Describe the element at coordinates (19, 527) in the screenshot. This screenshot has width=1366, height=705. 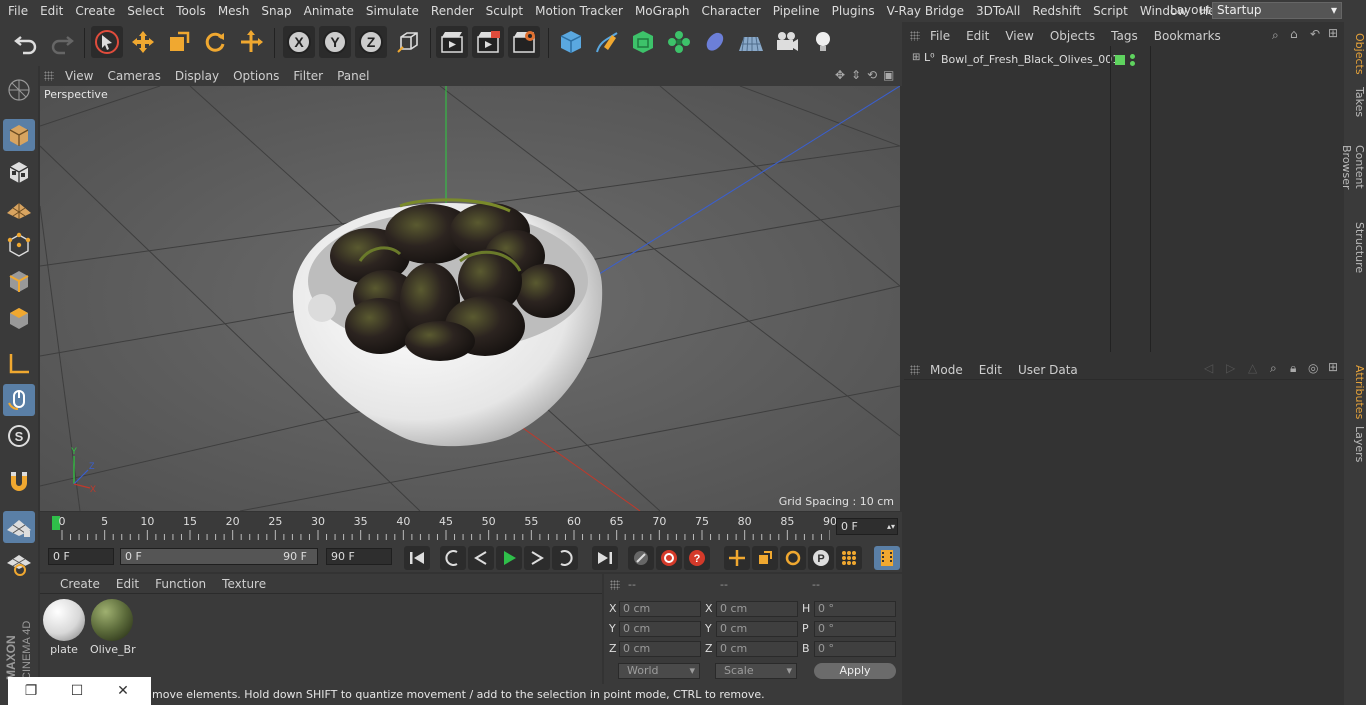
I see `workplane-lock-icon` at that location.